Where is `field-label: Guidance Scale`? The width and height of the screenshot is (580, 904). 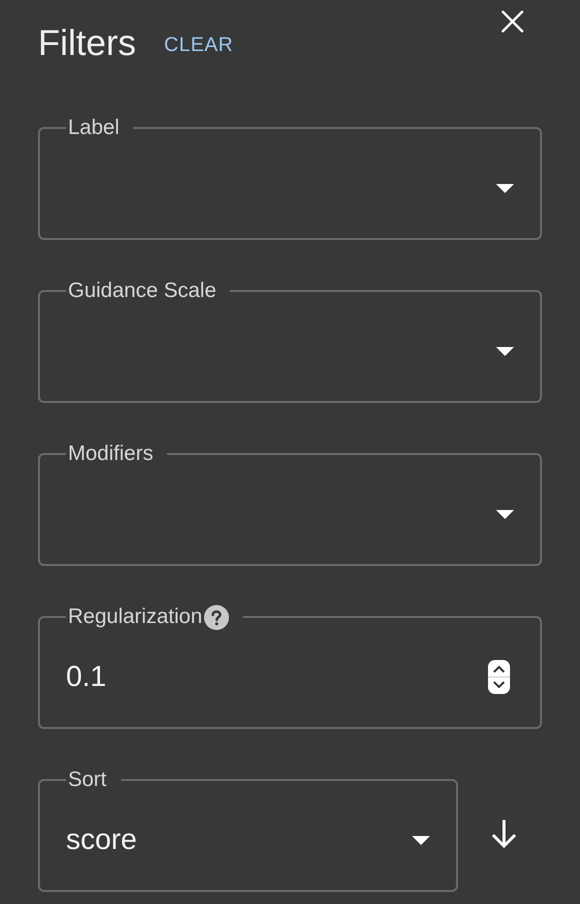 field-label: Guidance Scale is located at coordinates (142, 291).